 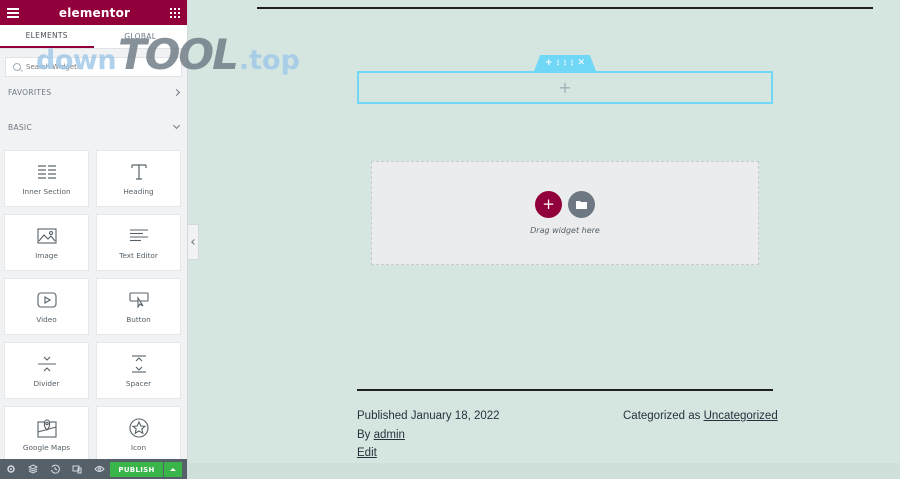 I want to click on widget-label: Inner Section, so click(x=46, y=191).